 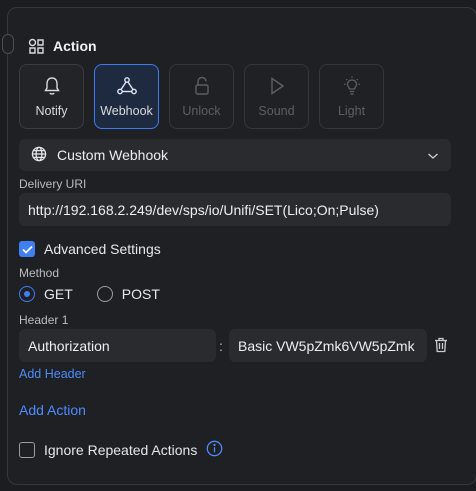 I want to click on add-action-link: Add Action, so click(x=52, y=410).